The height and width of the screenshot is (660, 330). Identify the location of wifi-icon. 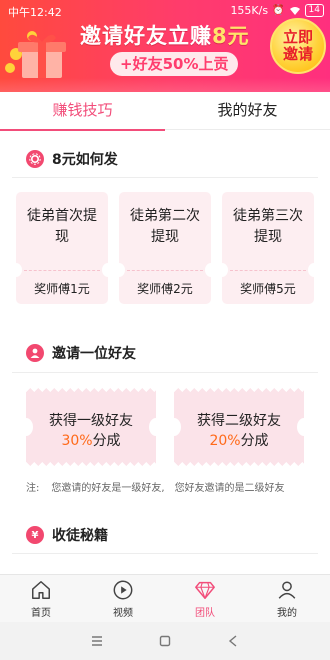
(294, 10).